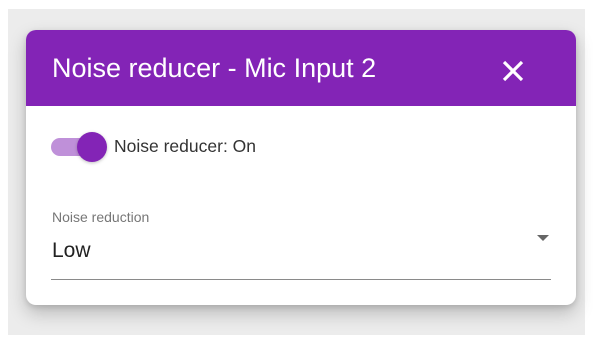 This screenshot has width=593, height=339. I want to click on noise-reduction-value: Low, so click(71, 250).